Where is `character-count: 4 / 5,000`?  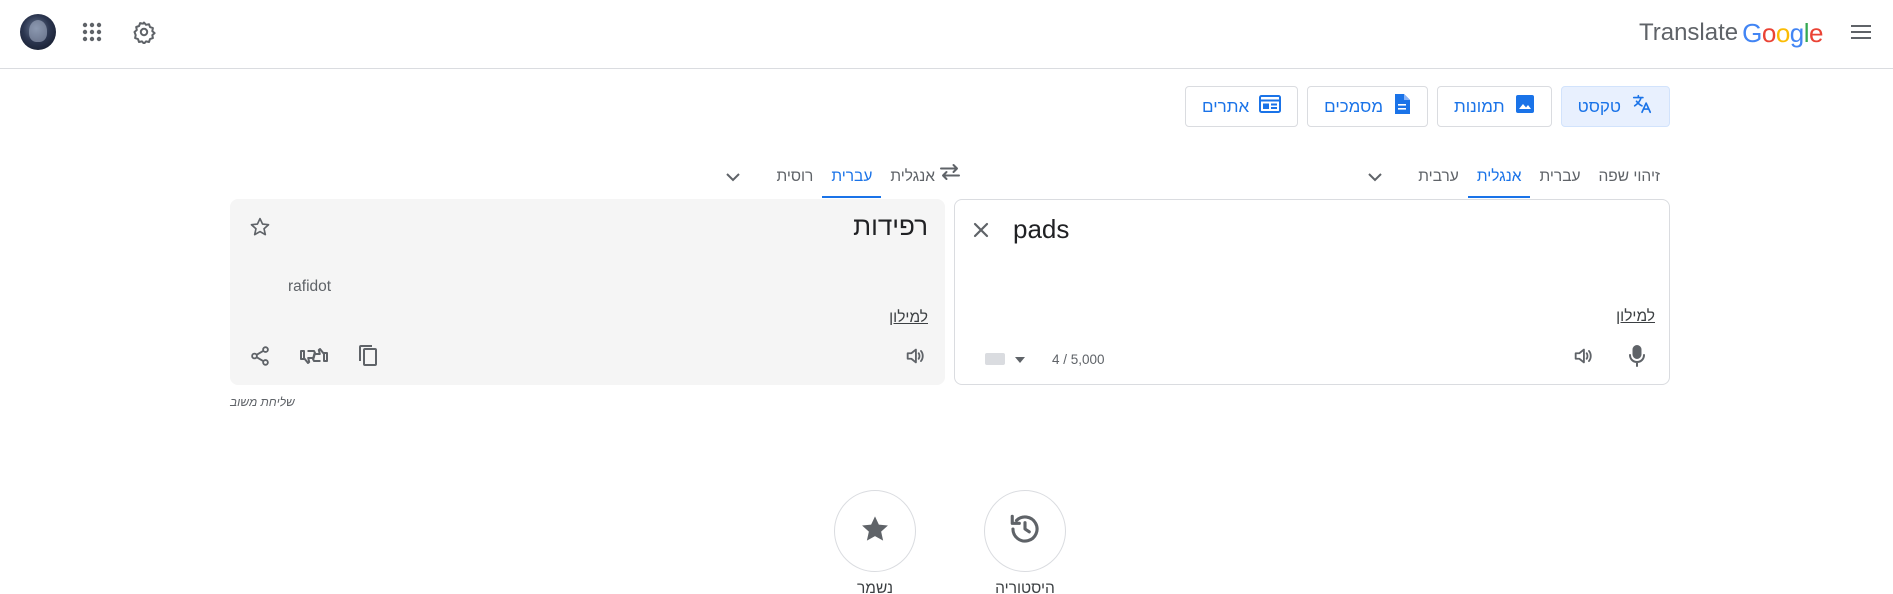
character-count: 4 / 5,000 is located at coordinates (1078, 359).